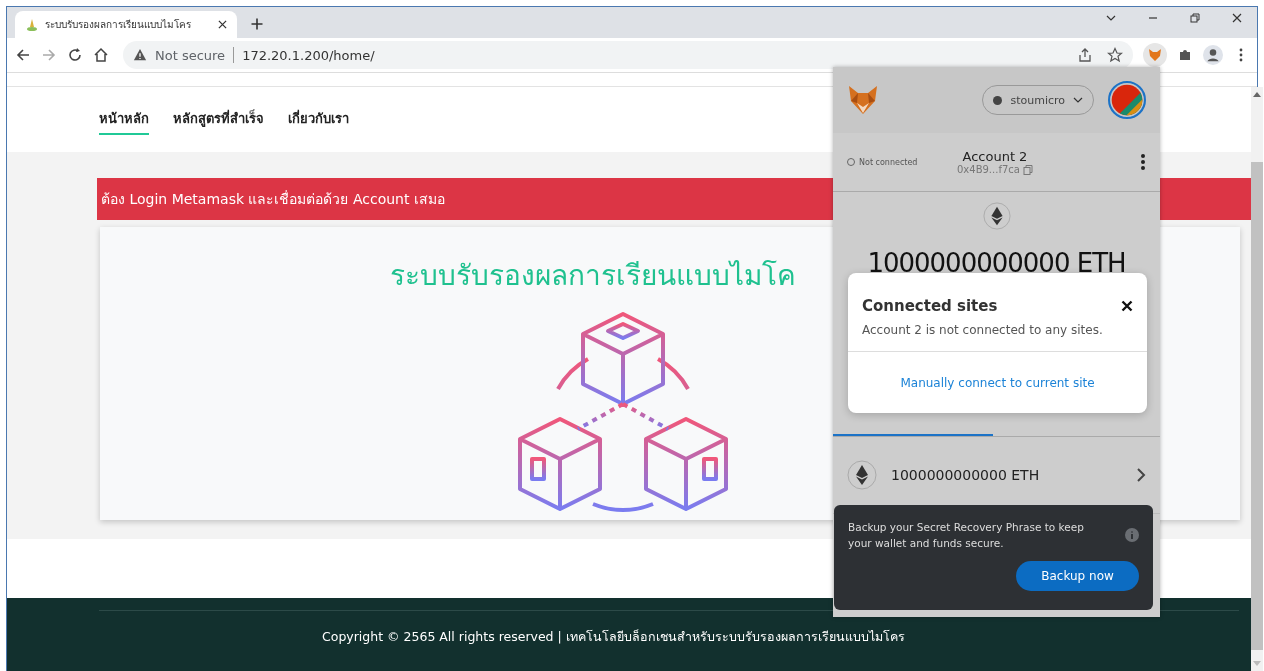  I want to click on account-avatar-icon, so click(1127, 100).